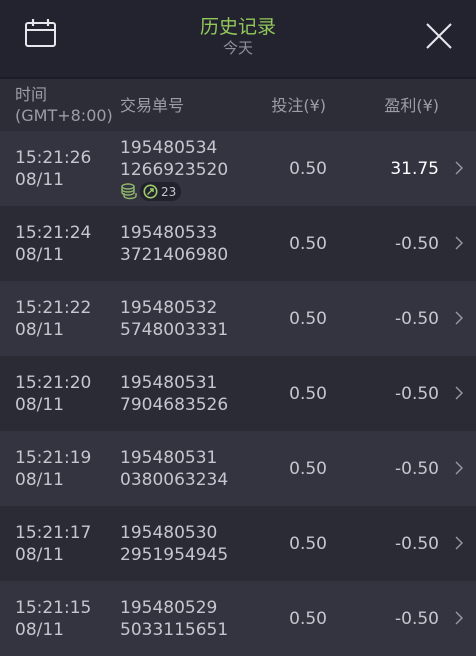  Describe the element at coordinates (174, 159) in the screenshot. I see `row-order-id: 195480534 1266923520` at that location.